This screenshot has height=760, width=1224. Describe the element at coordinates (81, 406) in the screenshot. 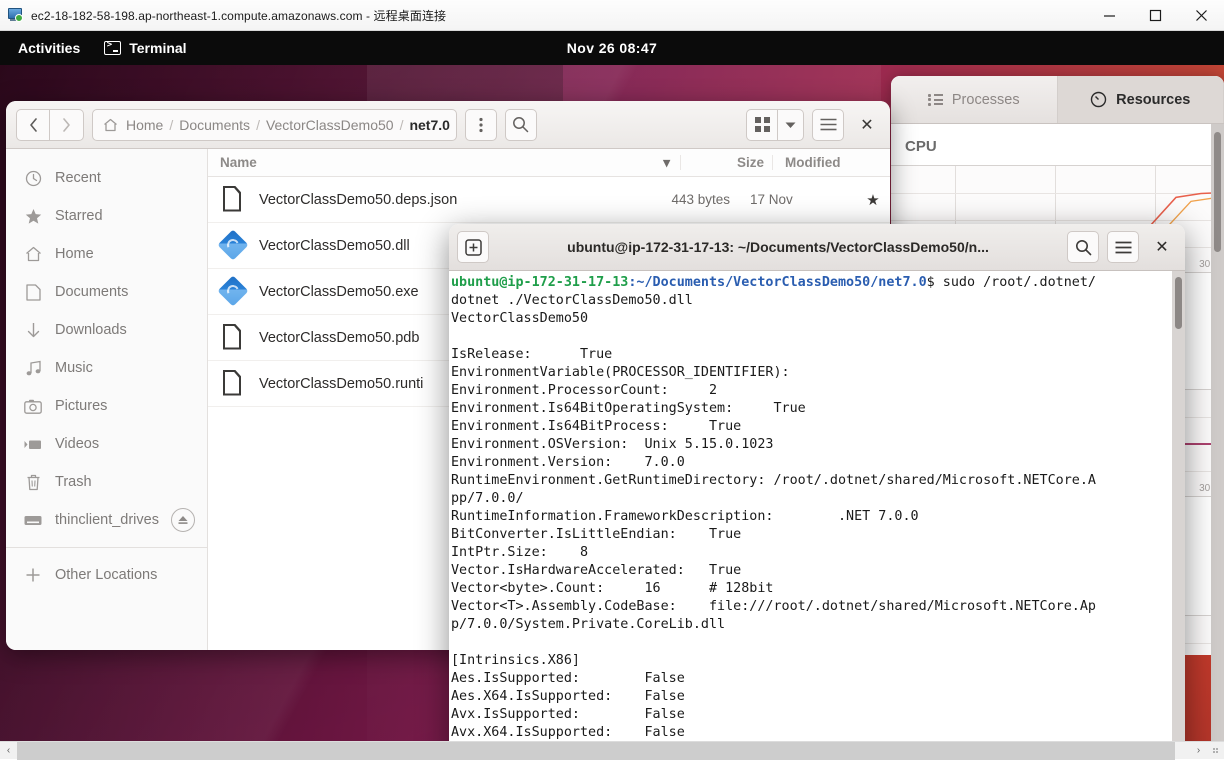

I see `sidebar-item-label: Pictures` at that location.